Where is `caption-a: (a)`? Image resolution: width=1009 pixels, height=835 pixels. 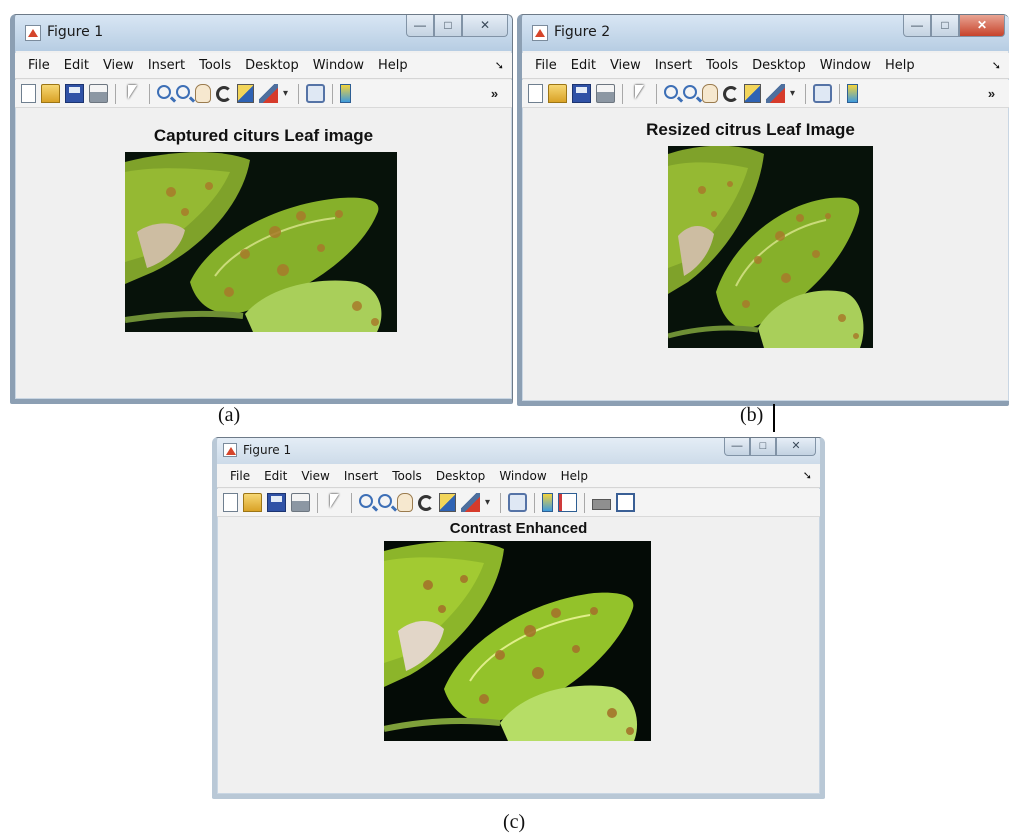
caption-a: (a) is located at coordinates (229, 415).